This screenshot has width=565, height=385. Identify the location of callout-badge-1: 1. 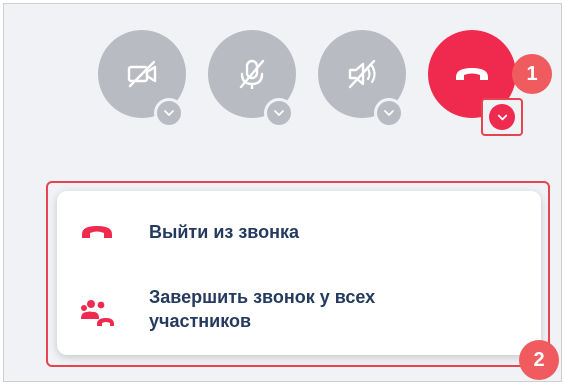
(532, 74).